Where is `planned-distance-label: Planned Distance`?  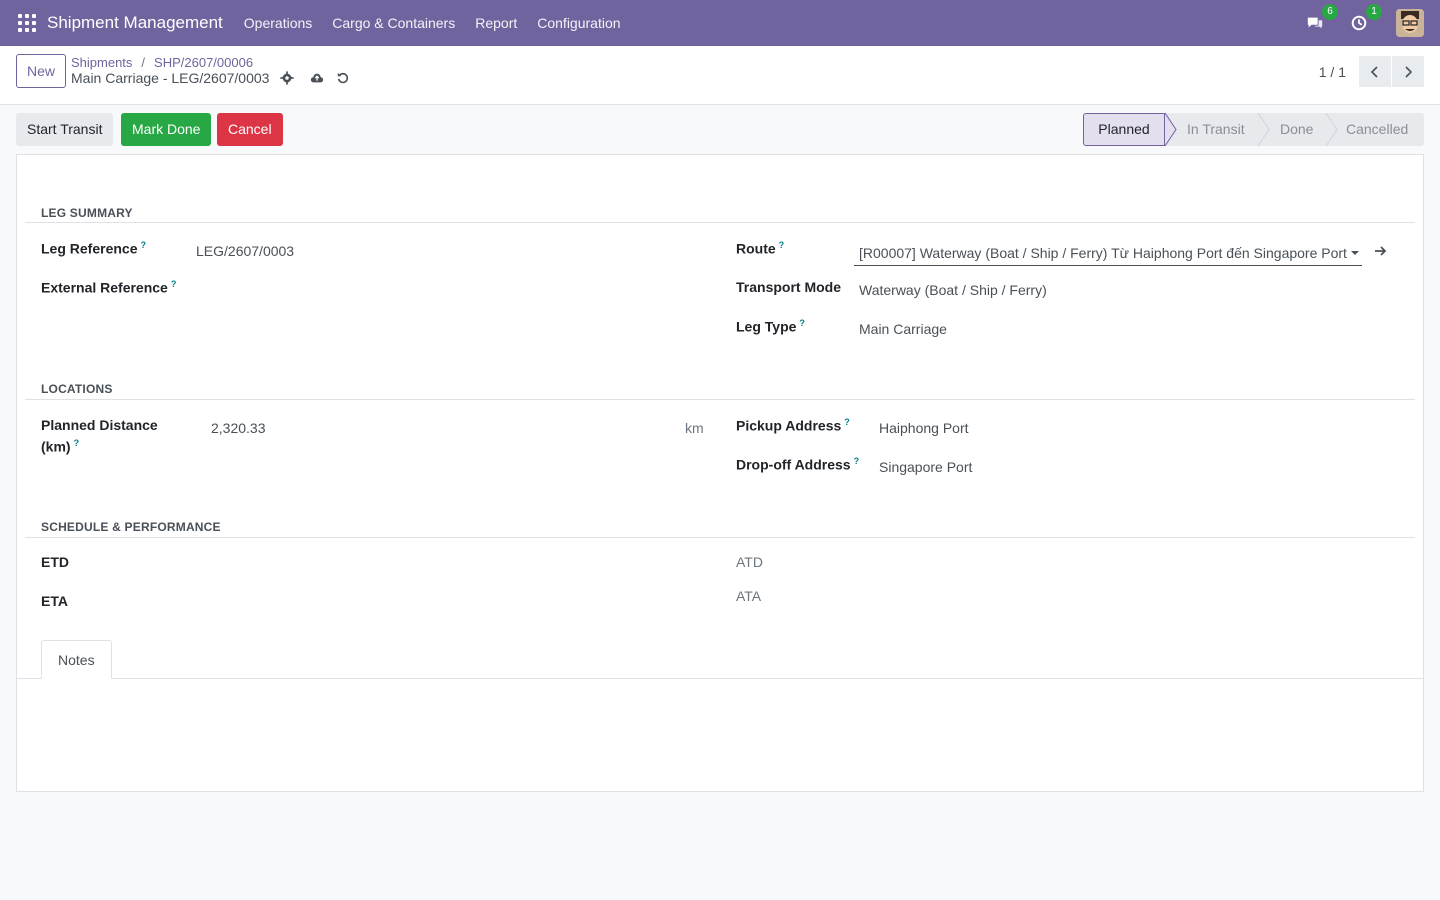
planned-distance-label: Planned Distance is located at coordinates (99, 425).